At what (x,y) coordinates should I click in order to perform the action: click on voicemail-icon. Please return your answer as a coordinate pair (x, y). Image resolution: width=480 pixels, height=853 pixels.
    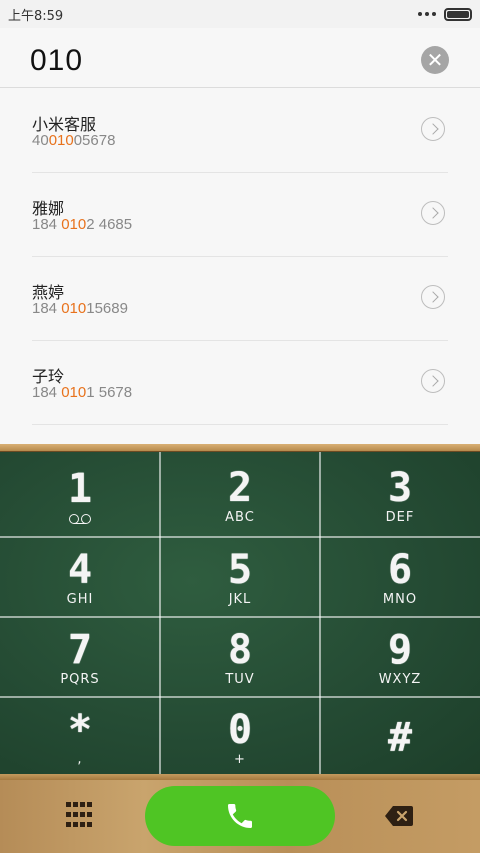
    Looking at the image, I should click on (80, 519).